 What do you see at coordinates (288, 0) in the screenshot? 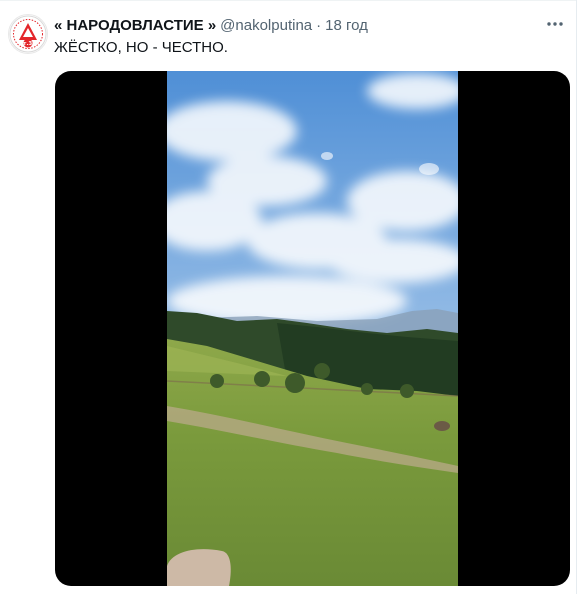
I see `divider` at bounding box center [288, 0].